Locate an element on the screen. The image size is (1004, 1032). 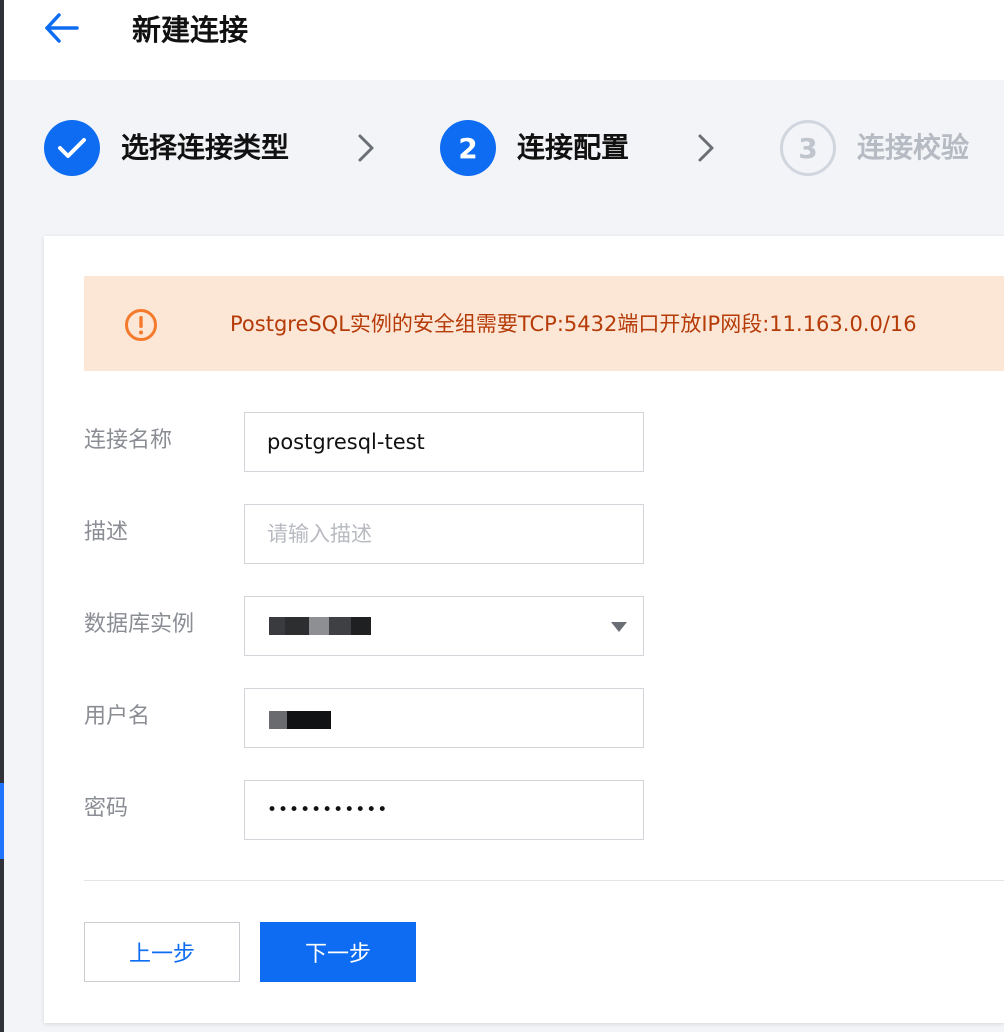
connection-name-row: 连接名称 is located at coordinates (544, 442).